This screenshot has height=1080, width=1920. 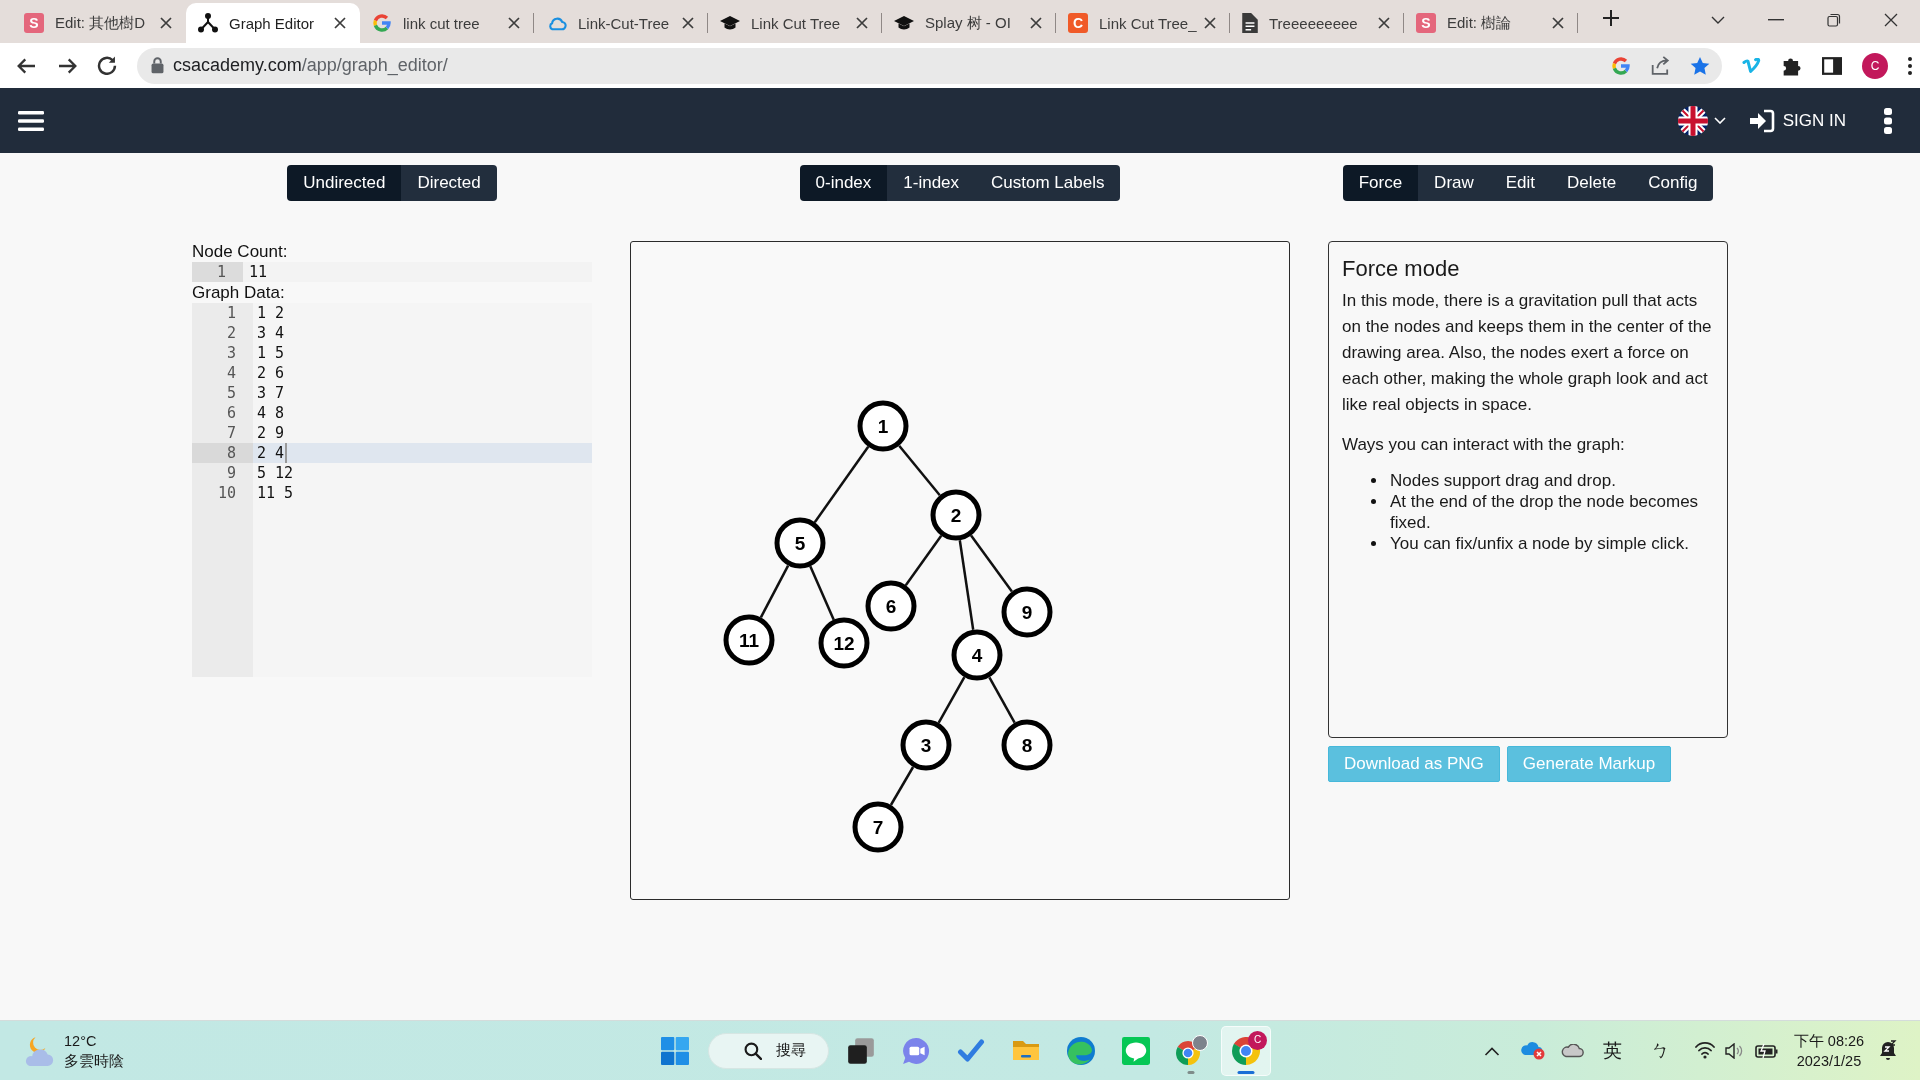 I want to click on input-language-indicator: 英, so click(x=1612, y=1050).